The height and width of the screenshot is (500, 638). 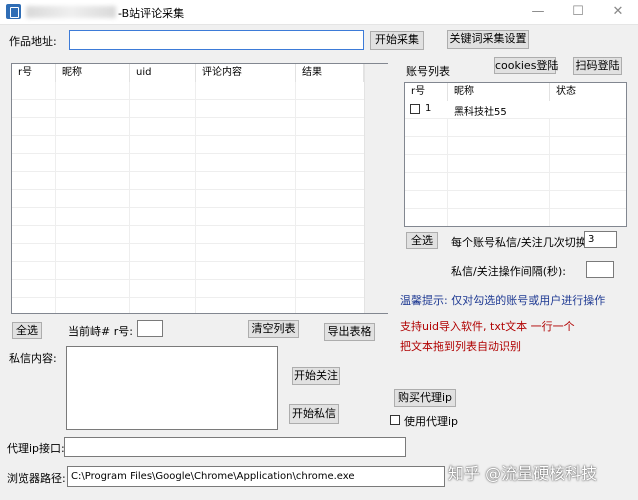 What do you see at coordinates (488, 39) in the screenshot?
I see `keyword-settings-button: 关键词采集设置` at bounding box center [488, 39].